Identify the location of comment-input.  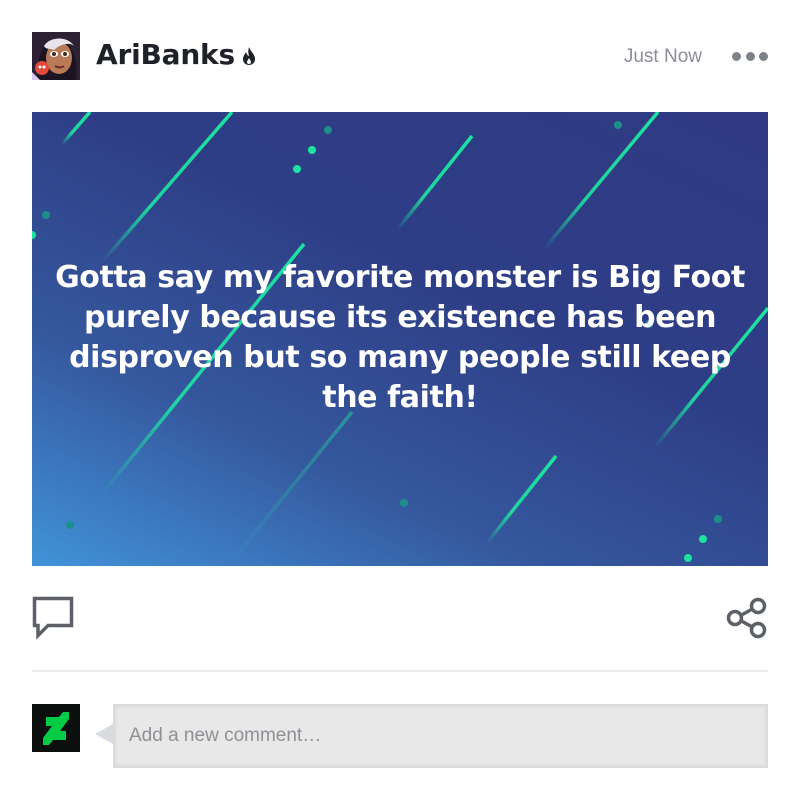
(440, 736).